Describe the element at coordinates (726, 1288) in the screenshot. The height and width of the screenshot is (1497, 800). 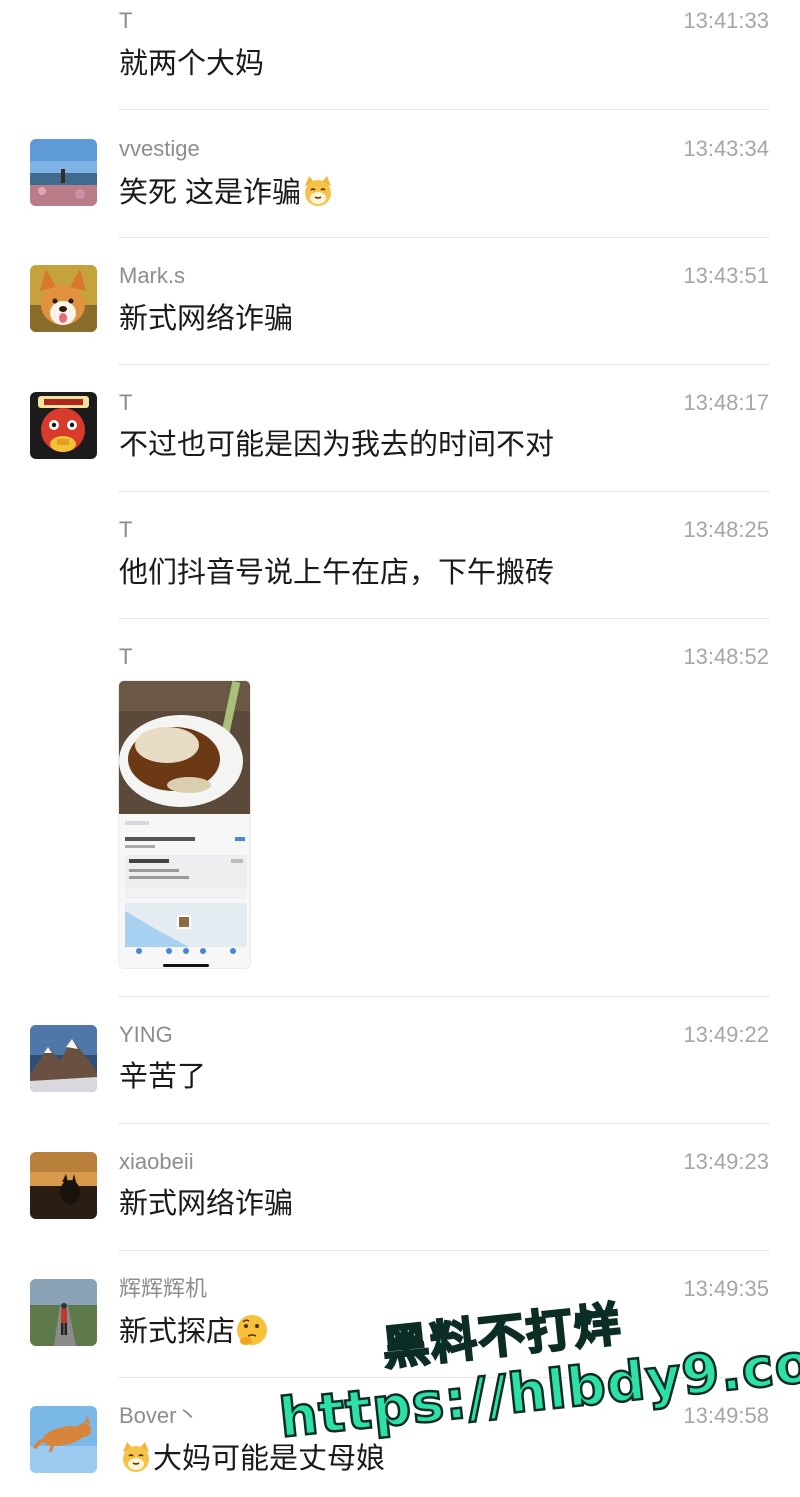
I see `message-time: 13:49:35` at that location.